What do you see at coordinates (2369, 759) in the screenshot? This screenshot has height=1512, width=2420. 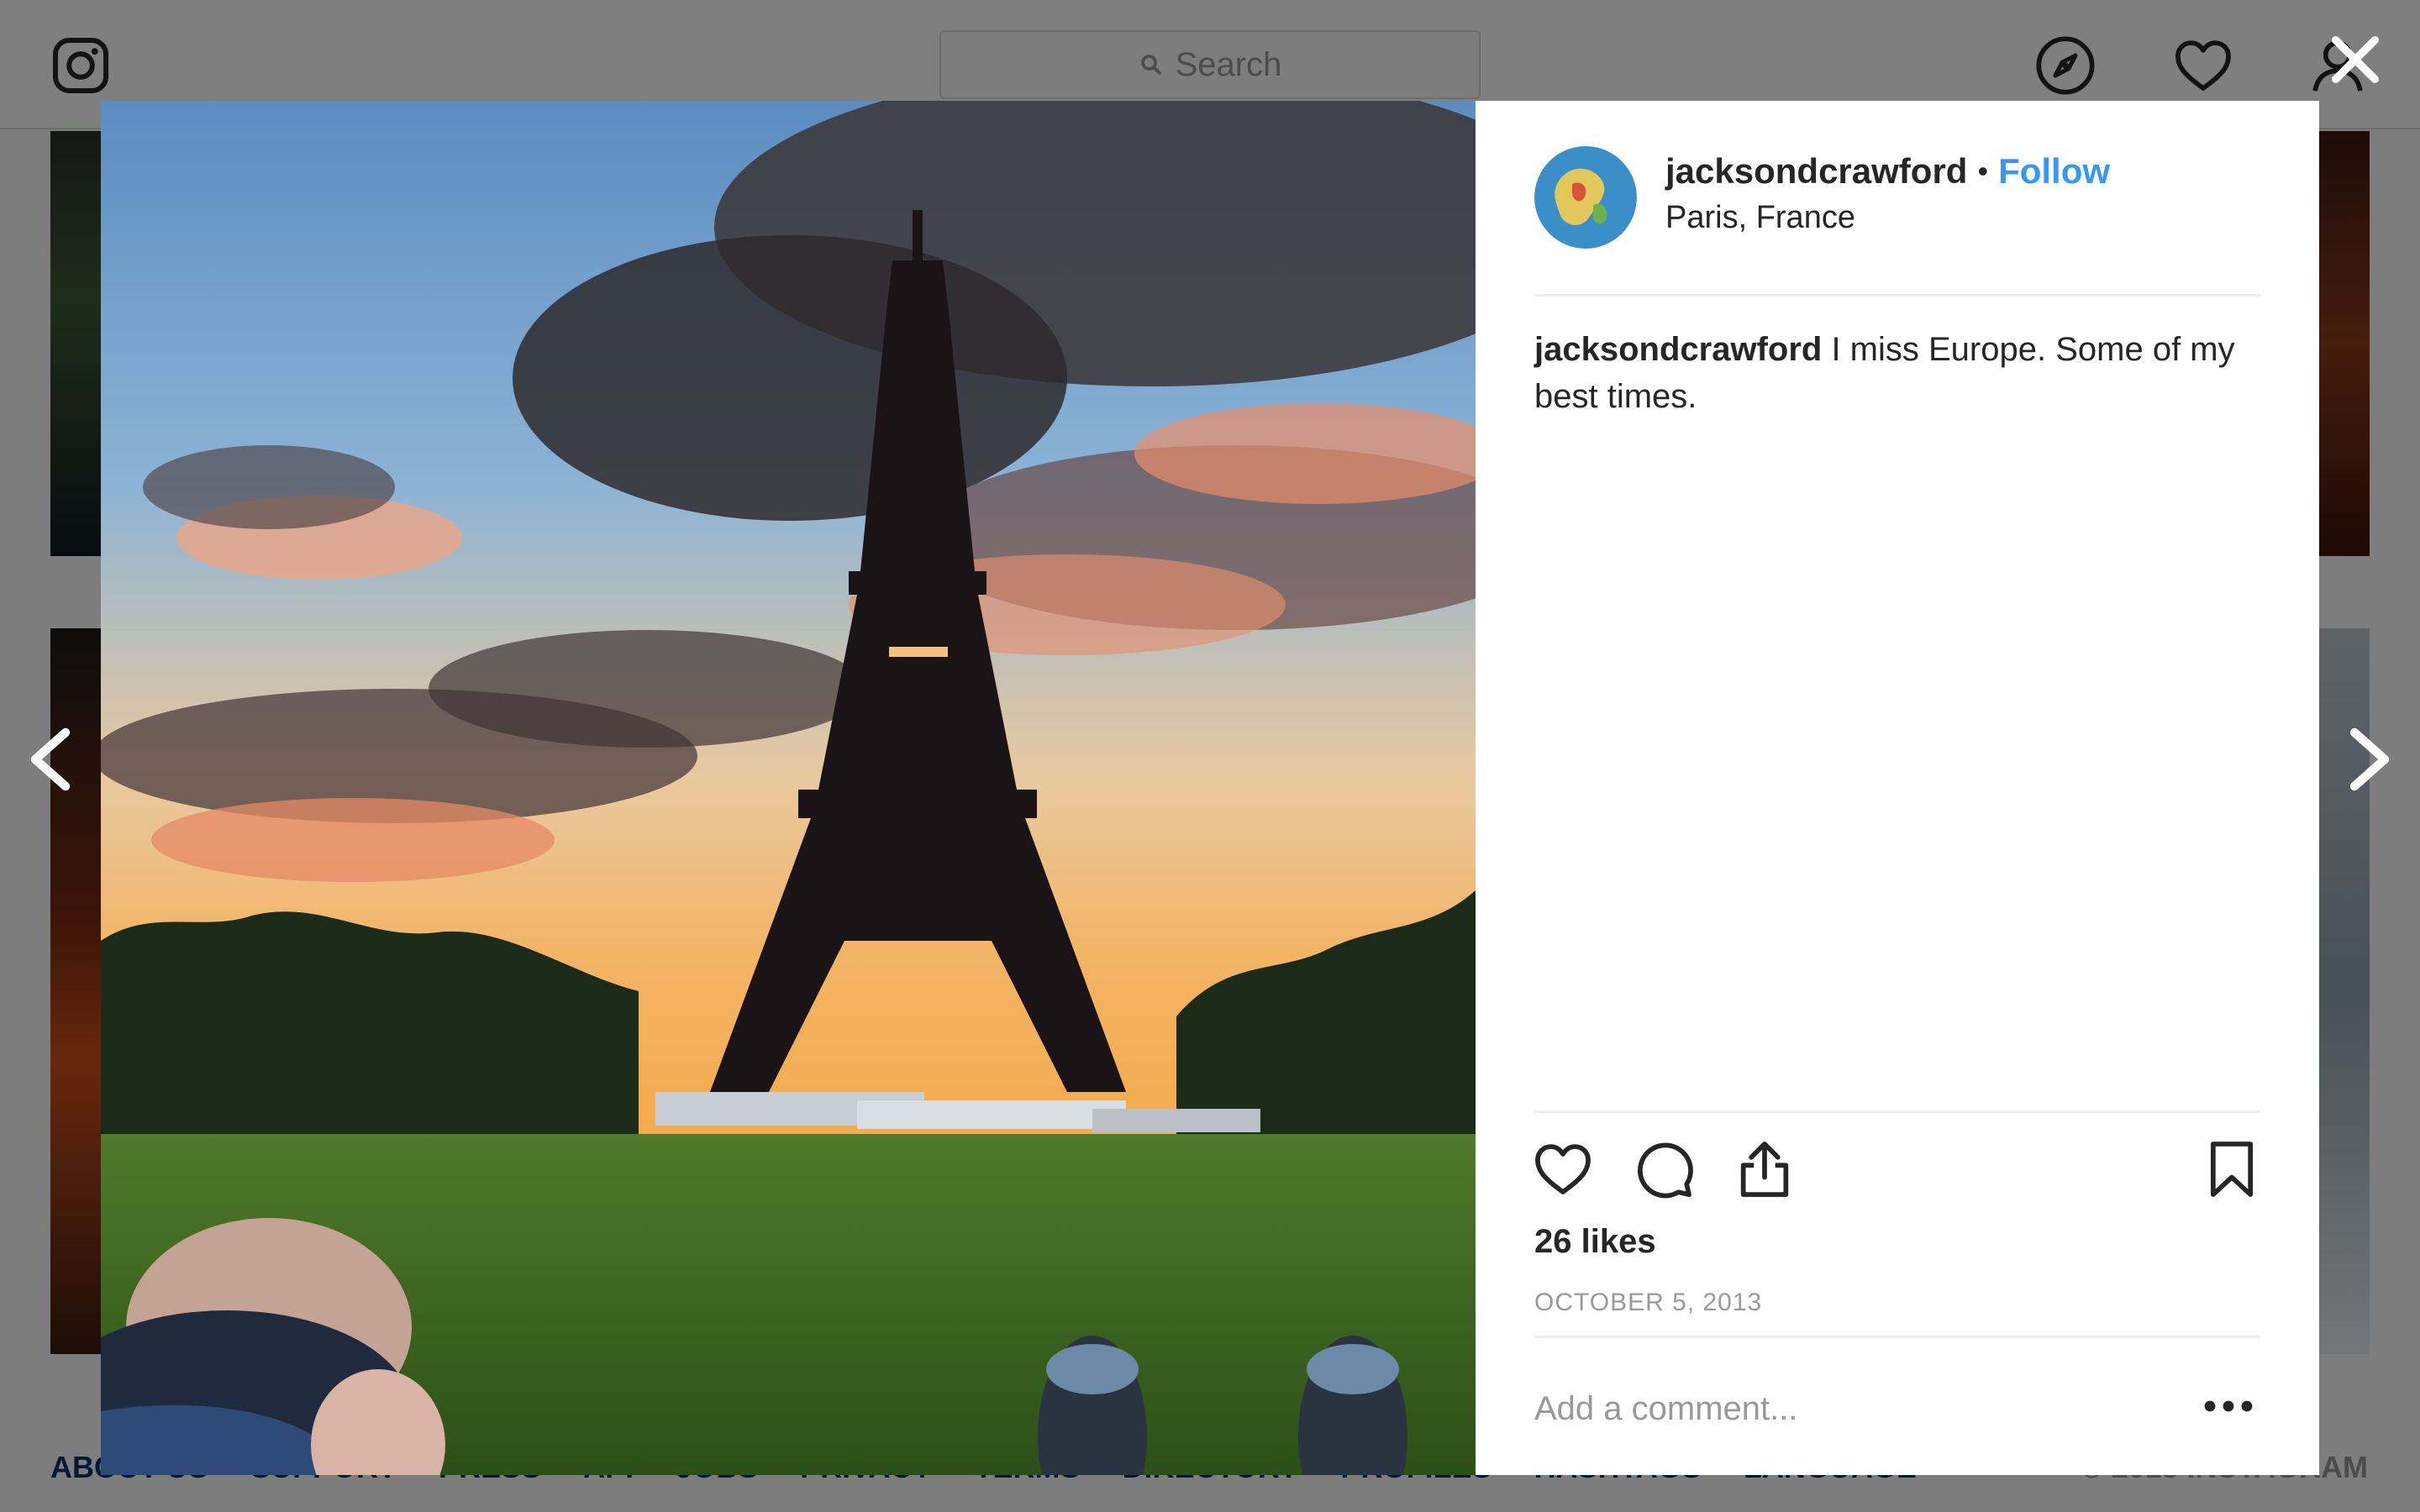 I see `chevron-right-icon` at bounding box center [2369, 759].